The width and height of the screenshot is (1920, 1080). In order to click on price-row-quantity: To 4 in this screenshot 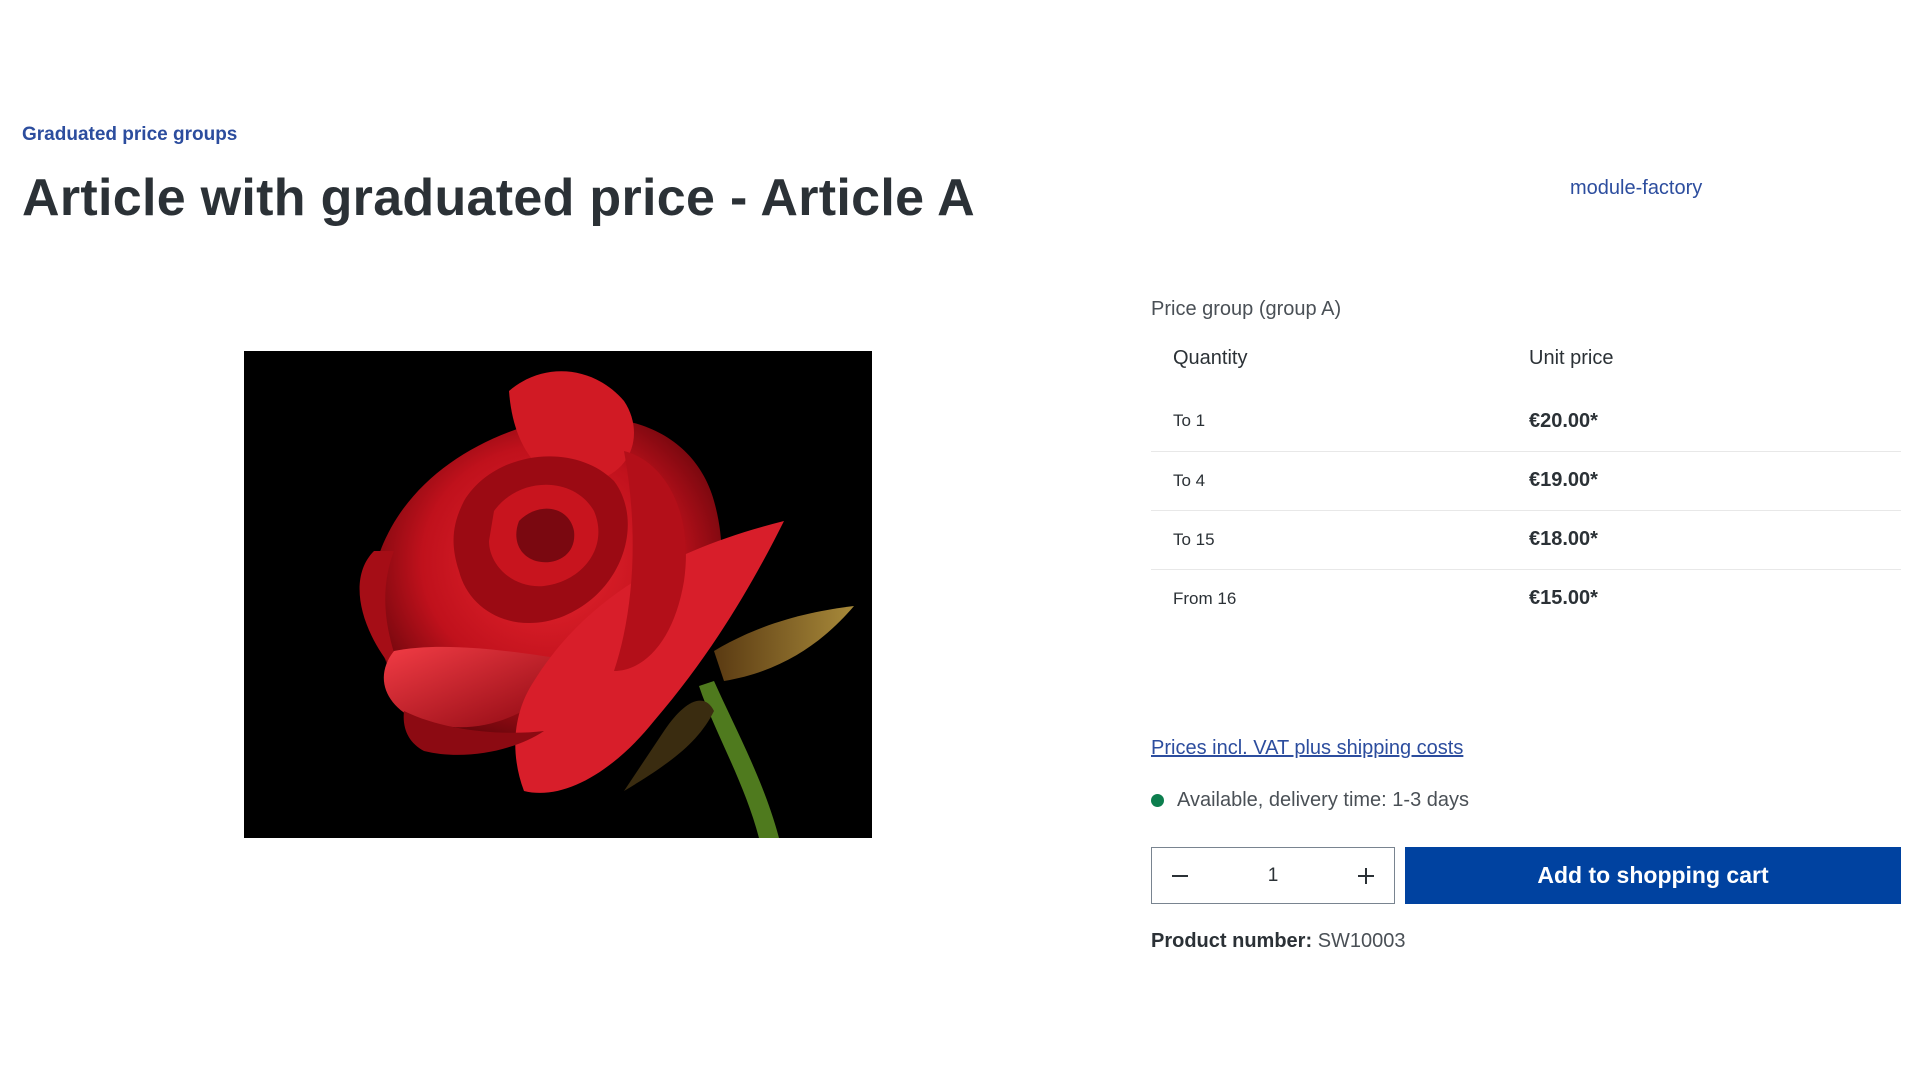, I will do `click(1338, 481)`.